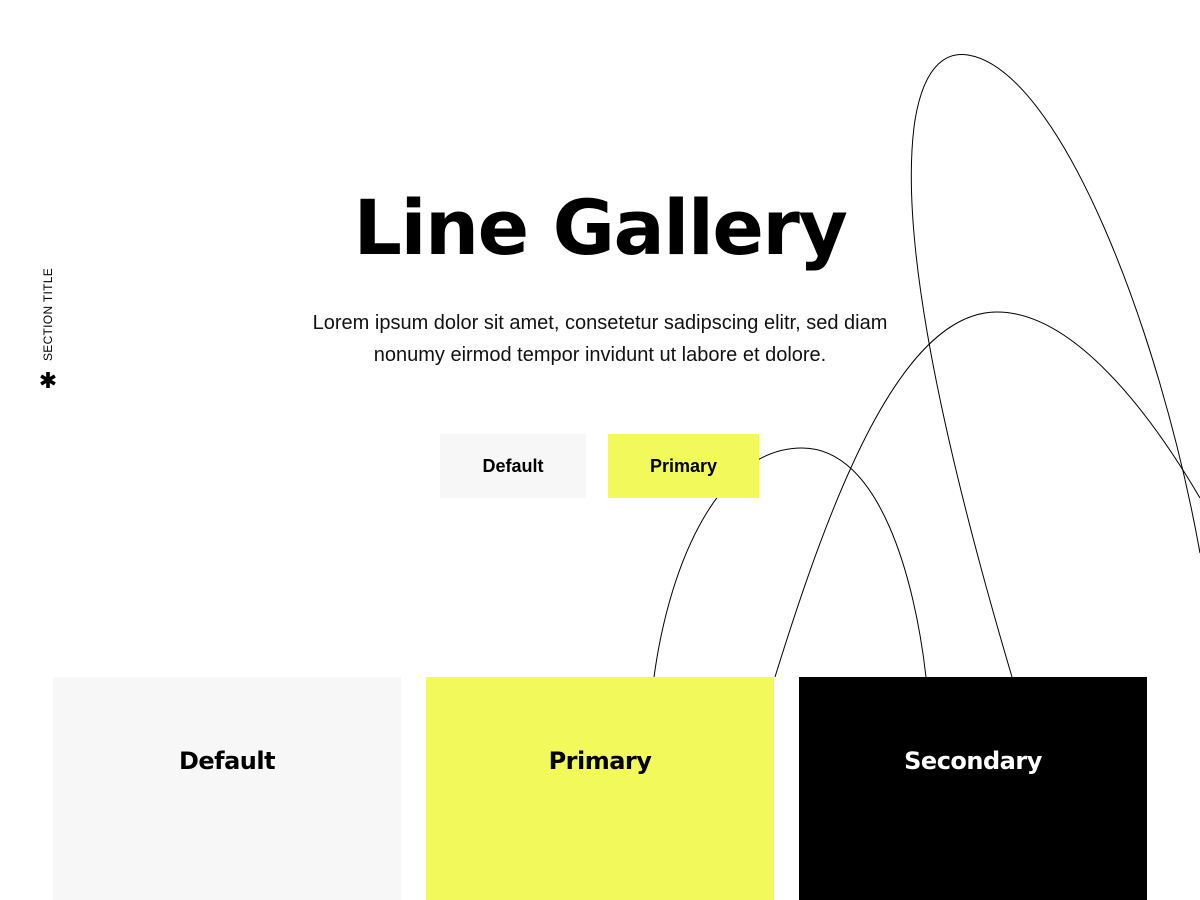  What do you see at coordinates (48, 315) in the screenshot?
I see `section-title-label: SECTION TITLE` at bounding box center [48, 315].